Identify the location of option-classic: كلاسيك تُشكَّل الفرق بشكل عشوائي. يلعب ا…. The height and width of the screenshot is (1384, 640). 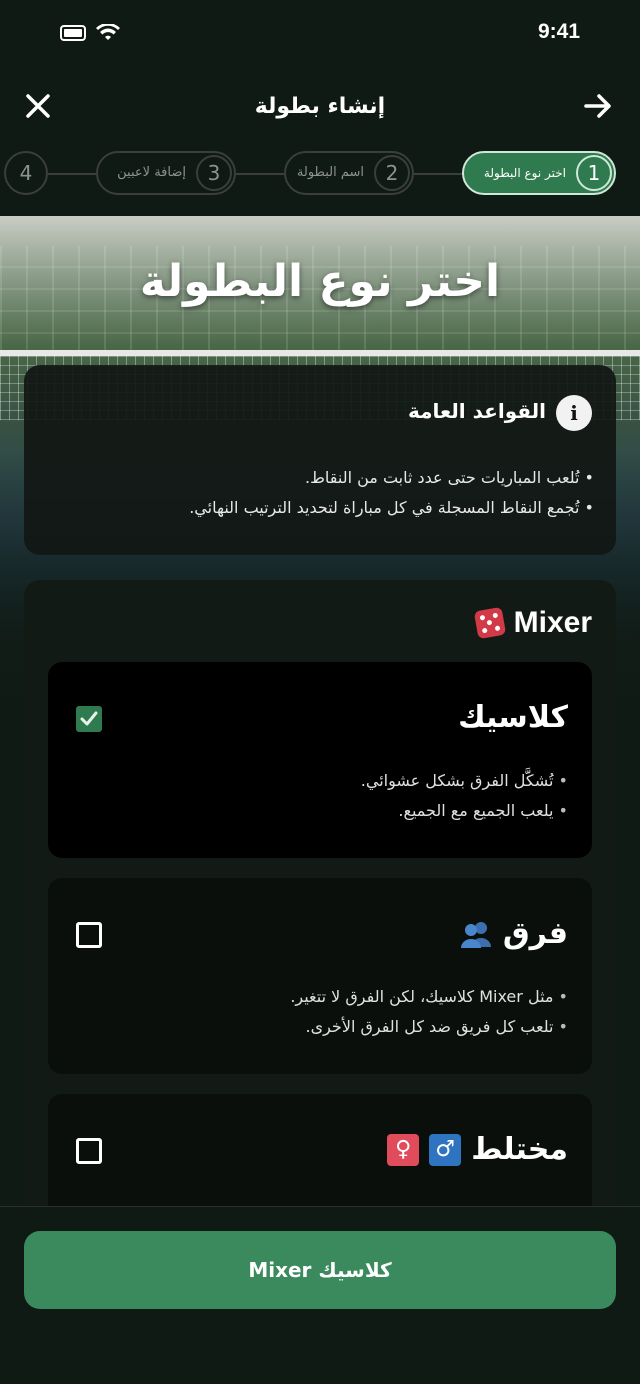
(320, 760).